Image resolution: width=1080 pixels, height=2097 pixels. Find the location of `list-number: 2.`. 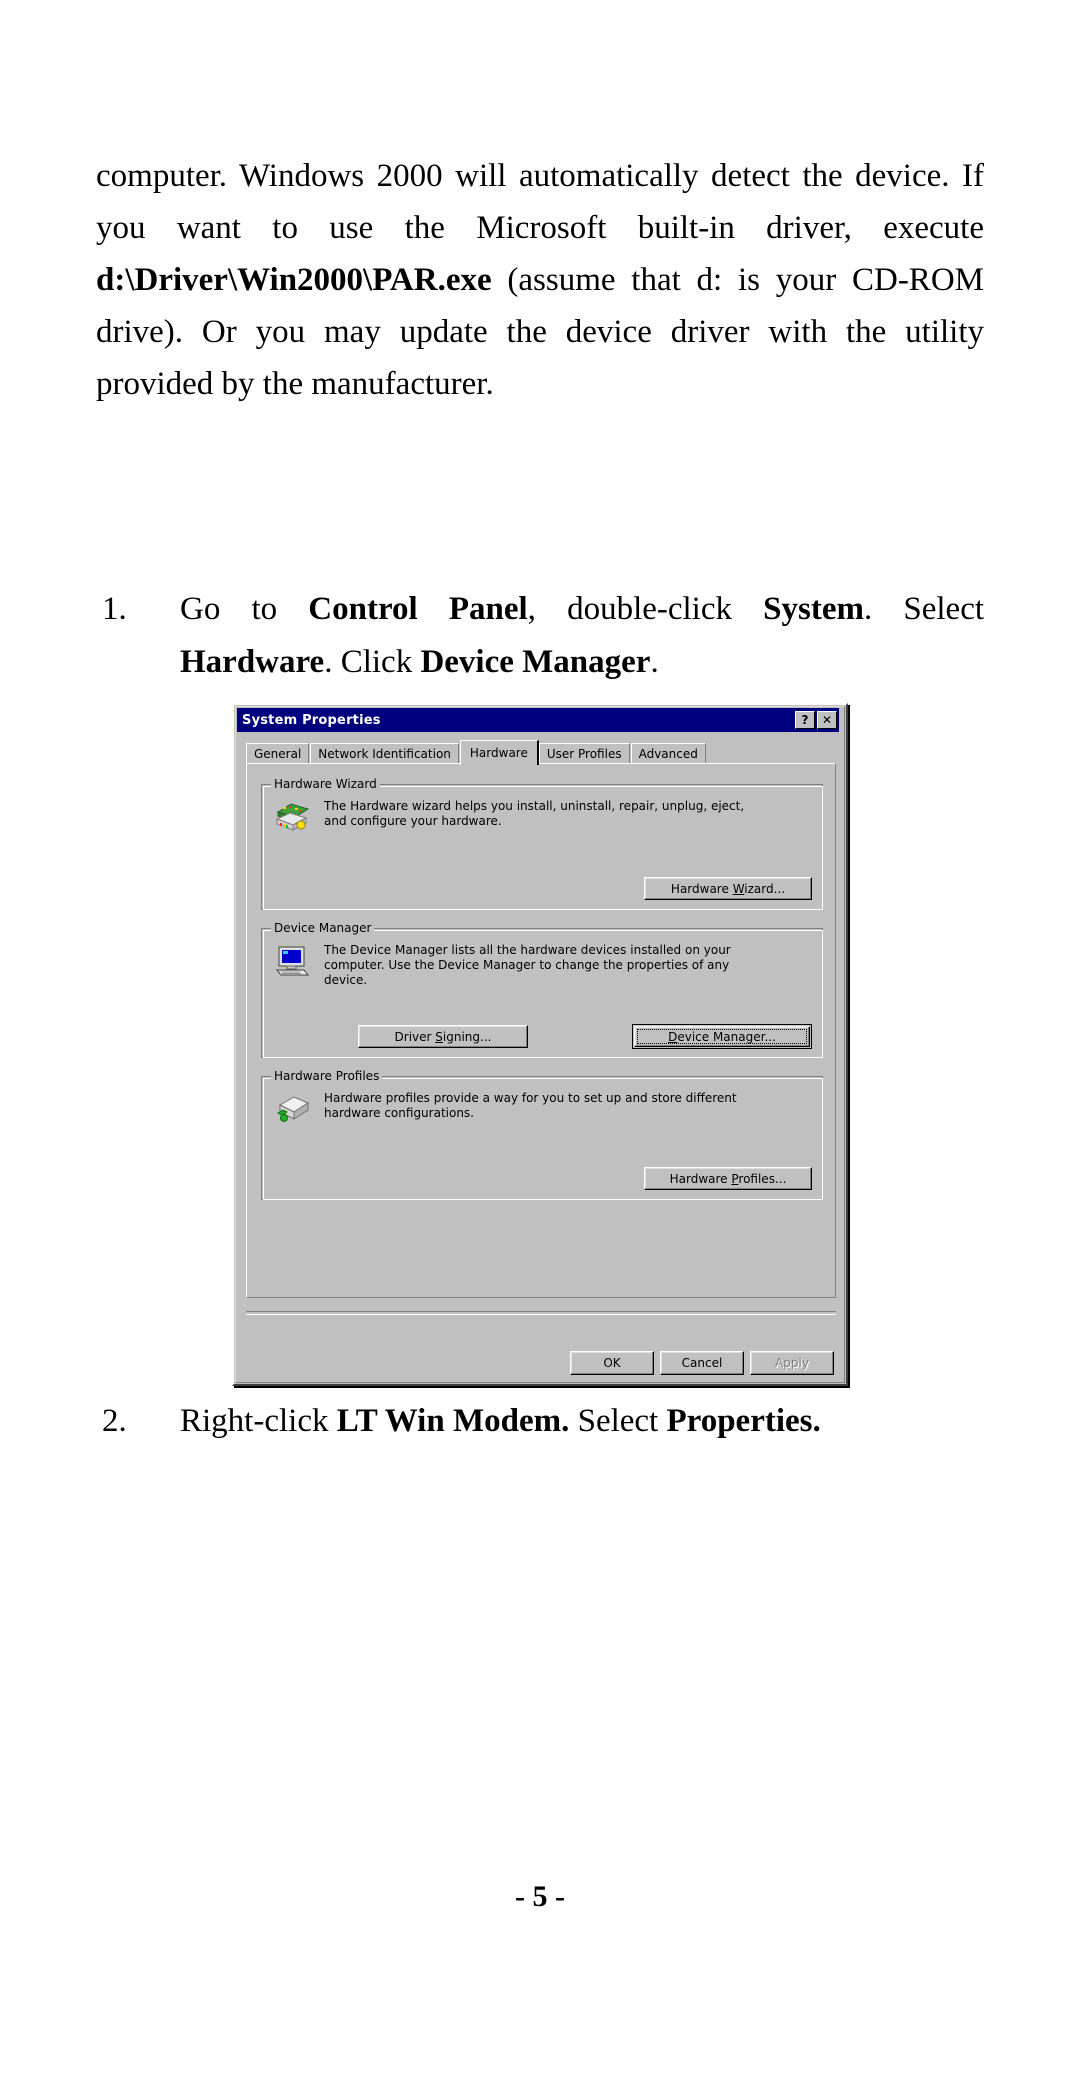

list-number: 2. is located at coordinates (114, 1421).